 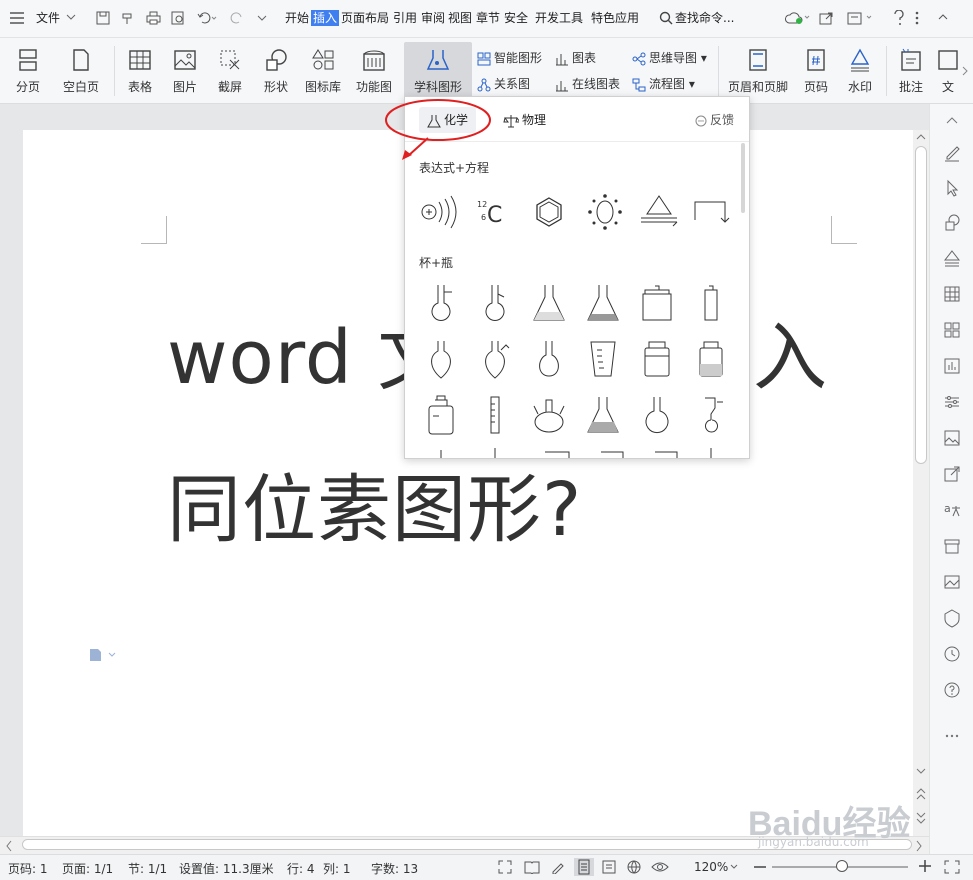 What do you see at coordinates (103, 655) in the screenshot?
I see `paragraph-layout-icon` at bounding box center [103, 655].